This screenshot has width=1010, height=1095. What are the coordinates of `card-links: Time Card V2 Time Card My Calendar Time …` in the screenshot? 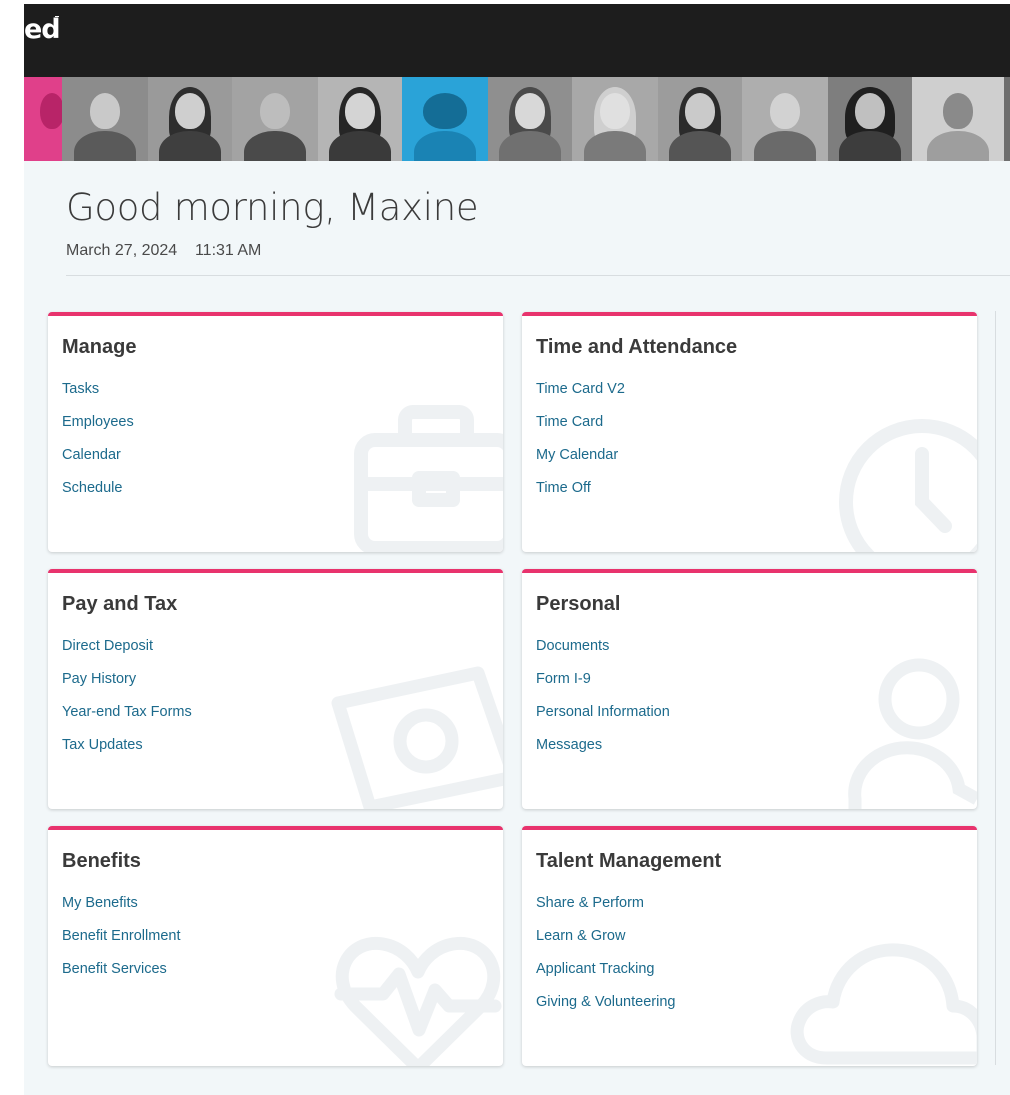 It's located at (580, 447).